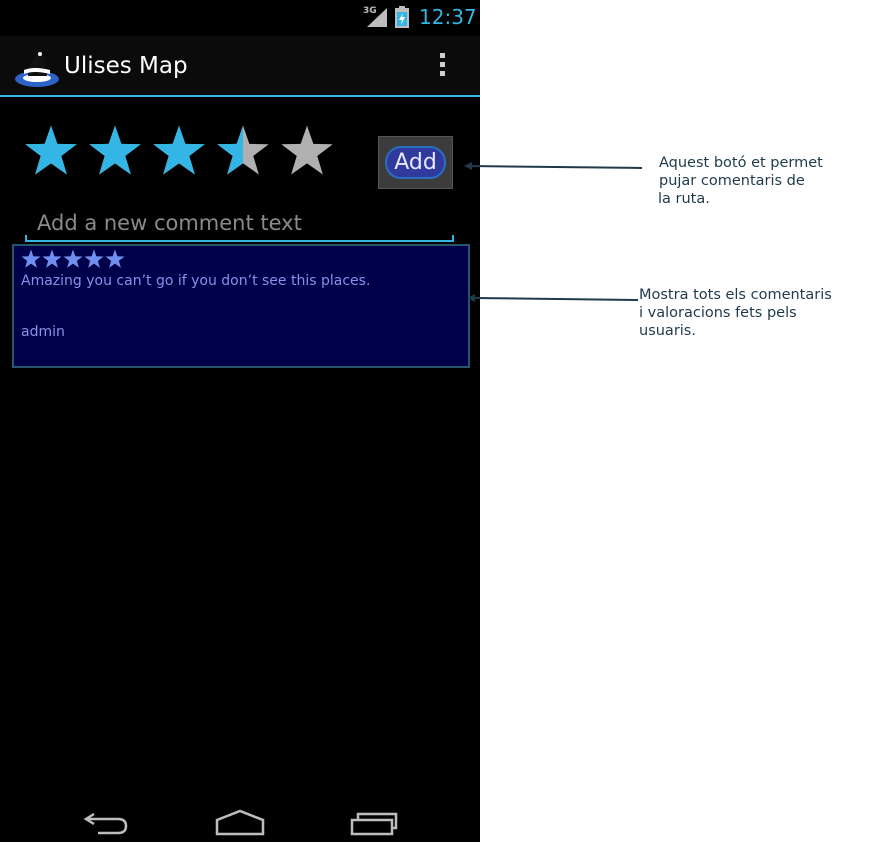  I want to click on battery-charging-icon, so click(402, 17).